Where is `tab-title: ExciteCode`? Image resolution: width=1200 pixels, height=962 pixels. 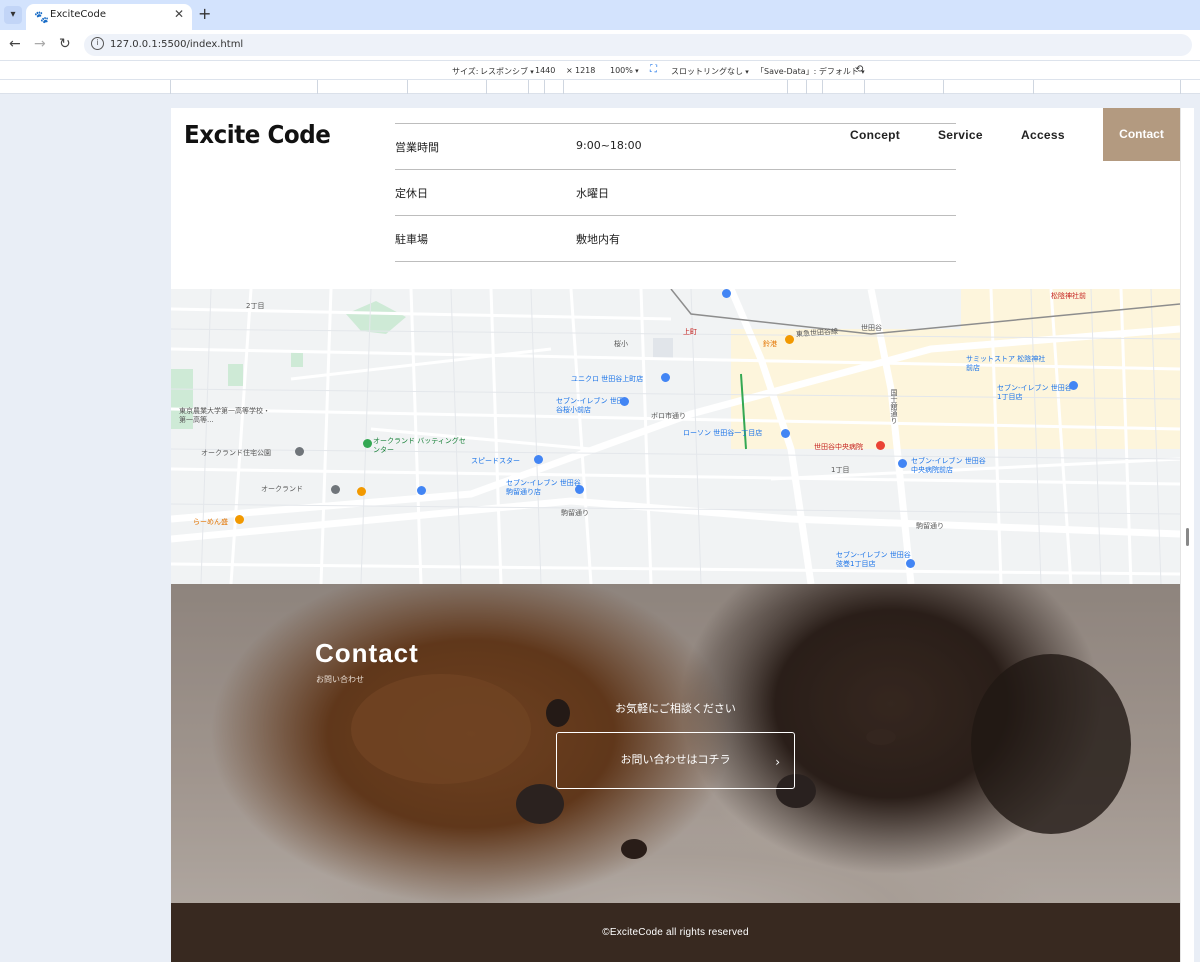 tab-title: ExciteCode is located at coordinates (78, 14).